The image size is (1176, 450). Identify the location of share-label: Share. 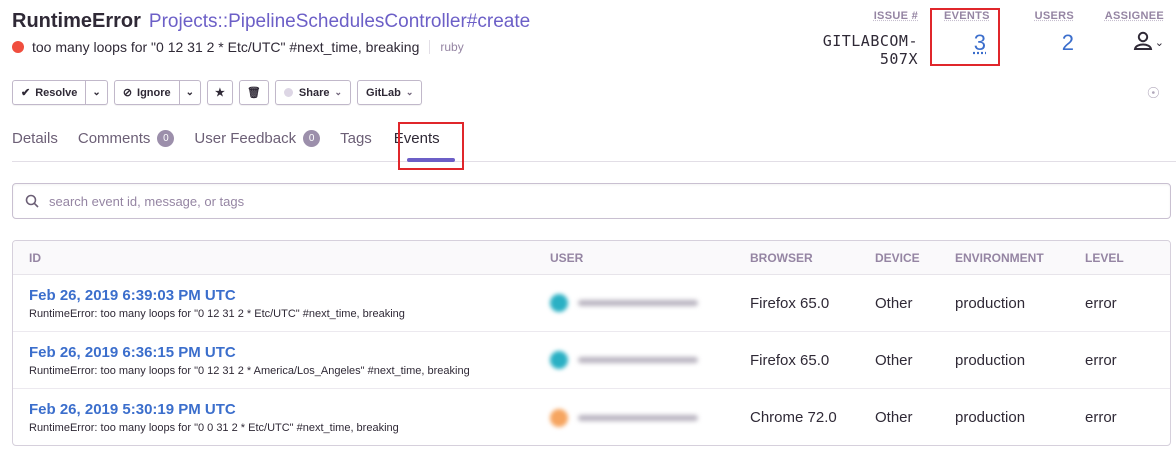
(314, 92).